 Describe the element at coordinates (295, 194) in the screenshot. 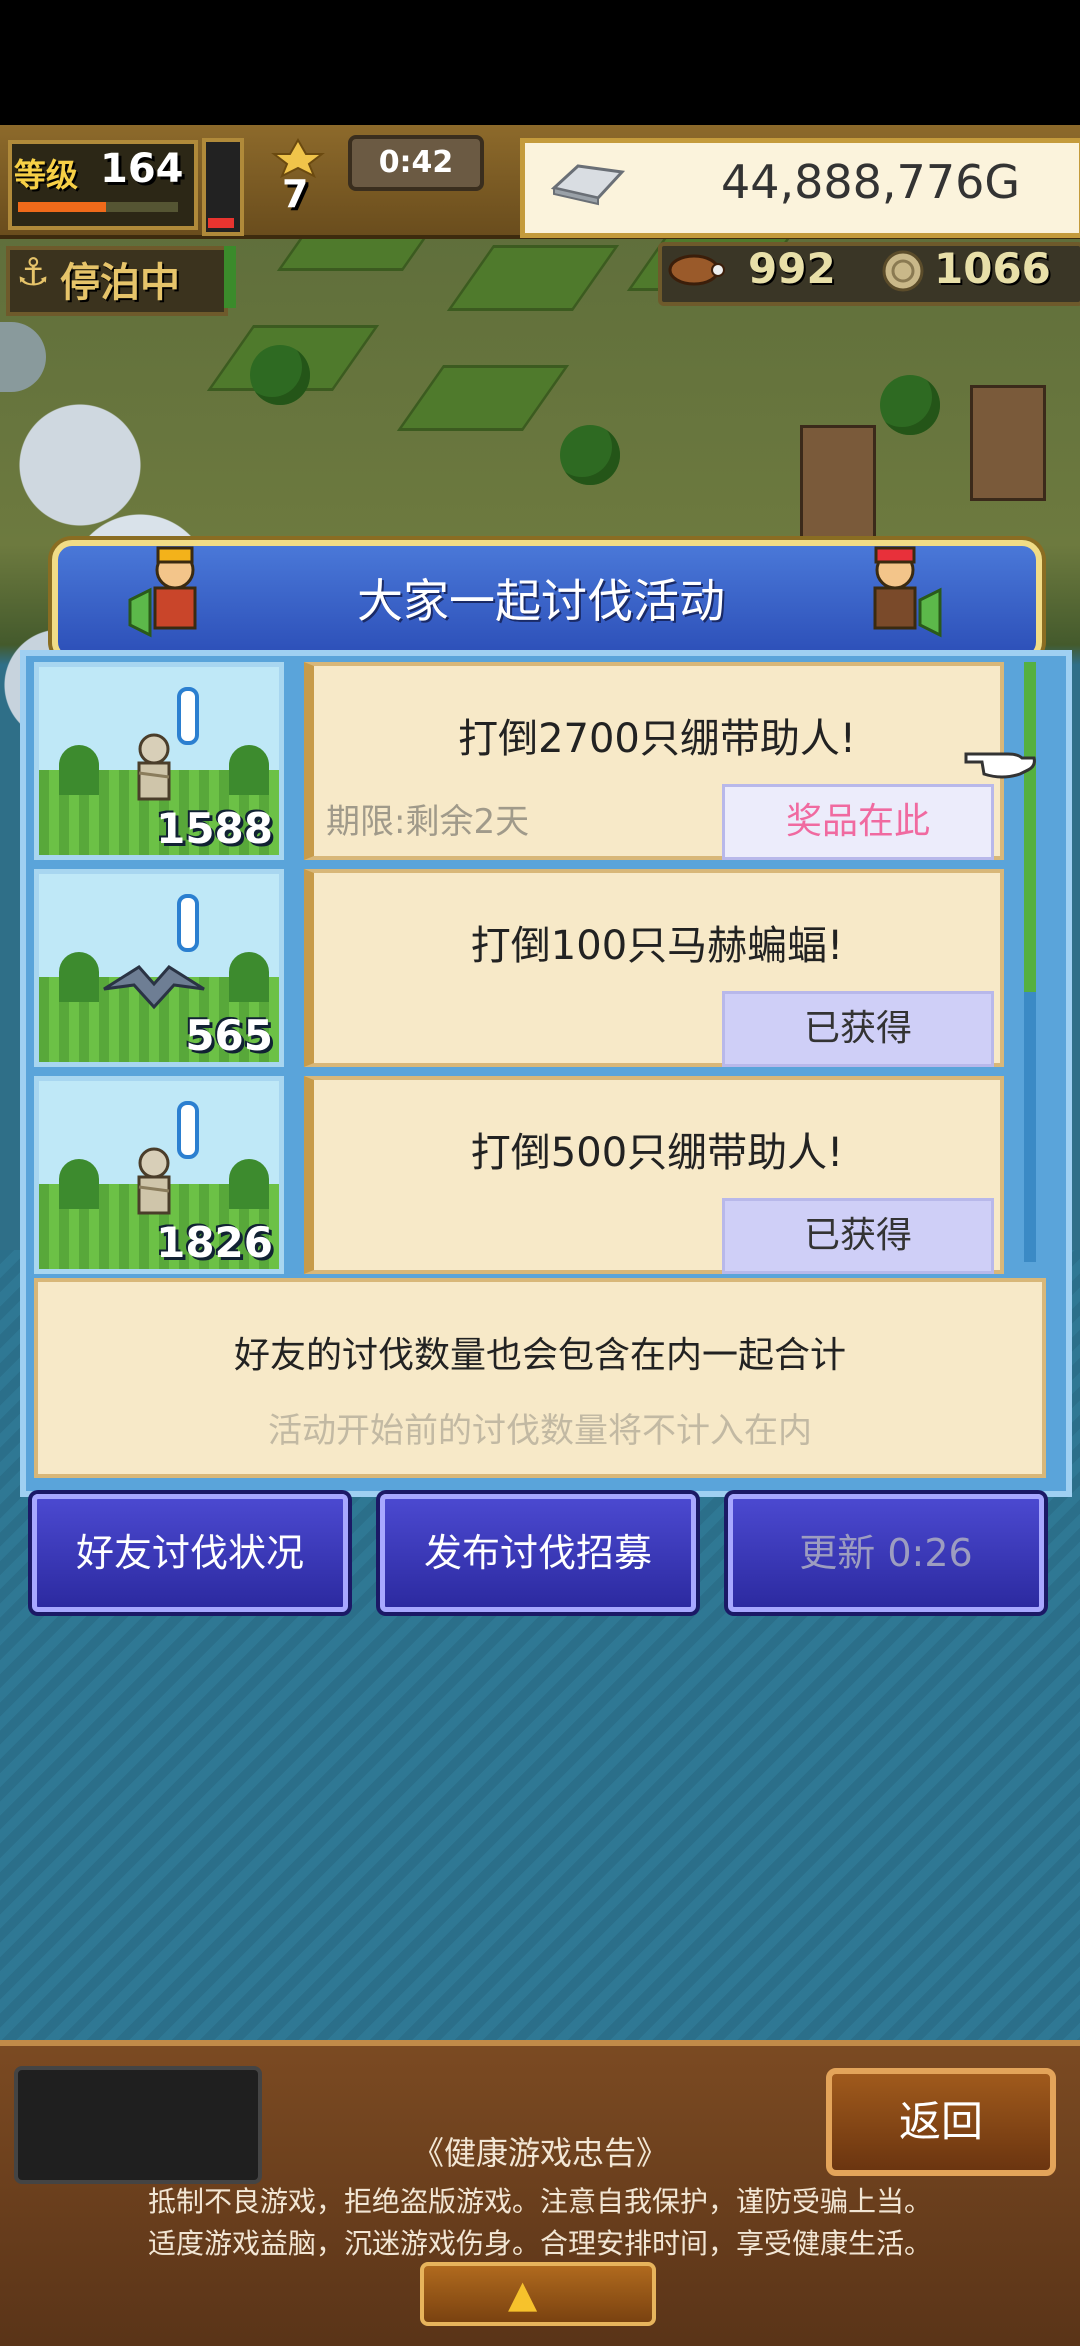

I see `star-count: 7` at that location.